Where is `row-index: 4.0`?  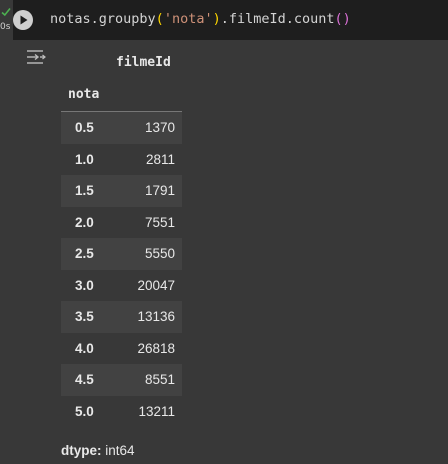 row-index: 4.0 is located at coordinates (84, 348).